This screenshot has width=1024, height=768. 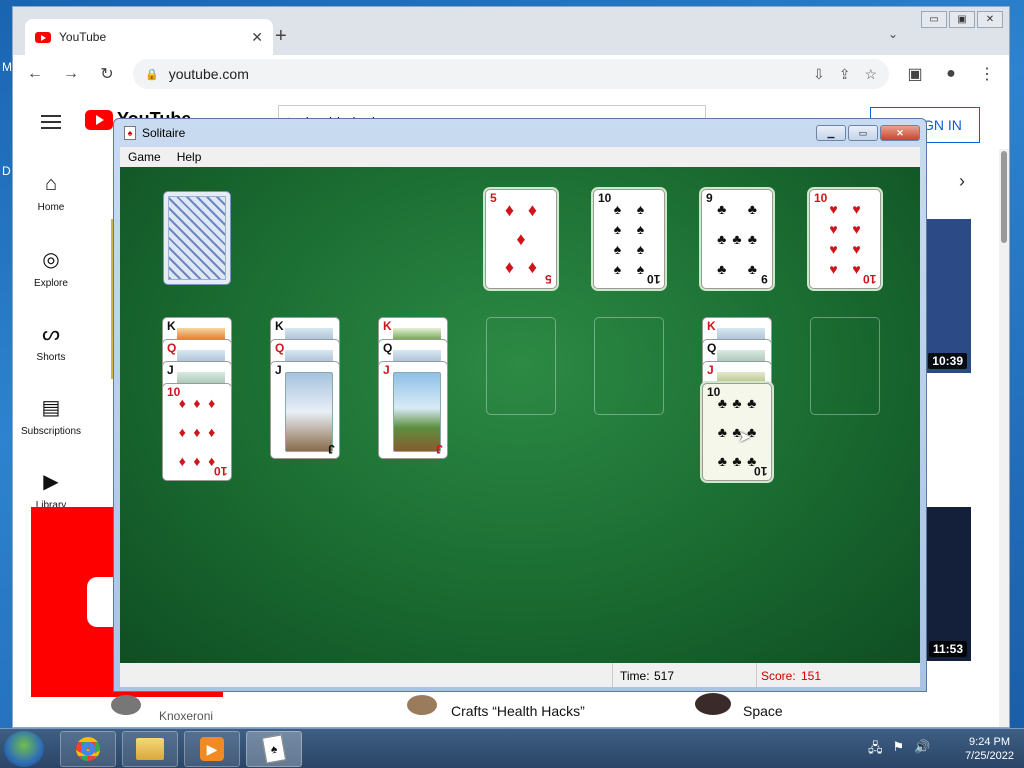 I want to click on hamburger-menu-icon, so click(x=51, y=122).